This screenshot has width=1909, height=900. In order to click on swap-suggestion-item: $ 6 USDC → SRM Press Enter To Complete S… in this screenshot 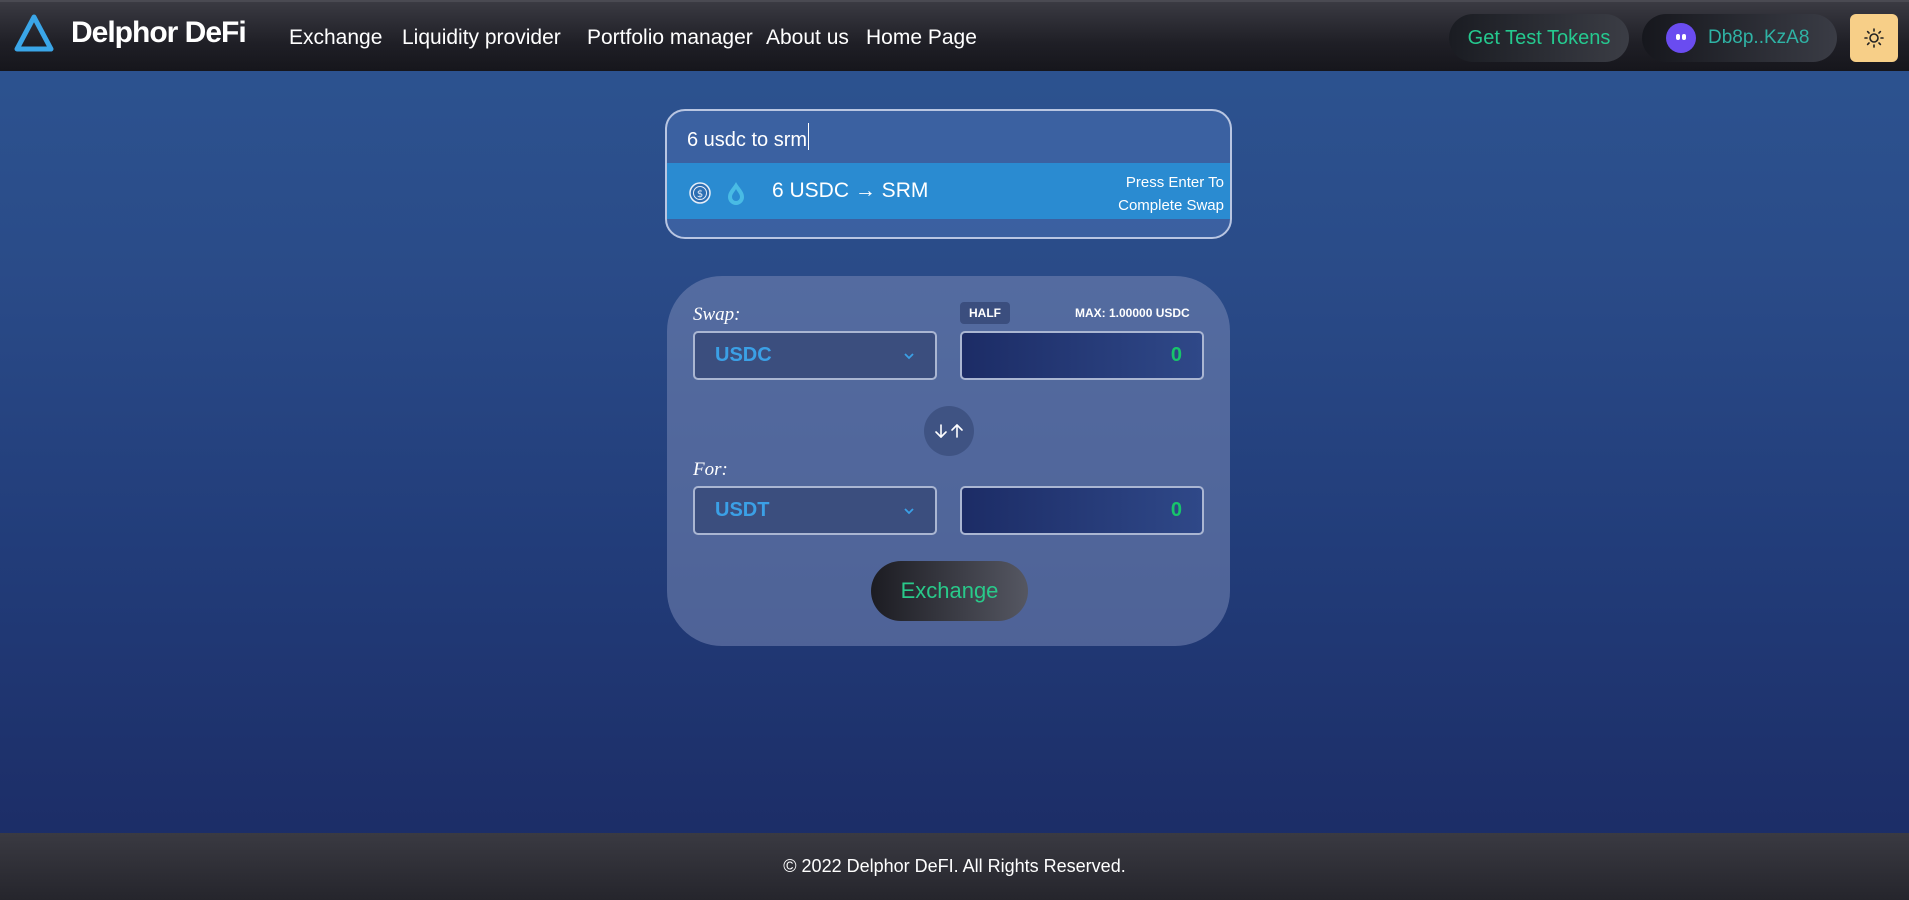, I will do `click(948, 191)`.